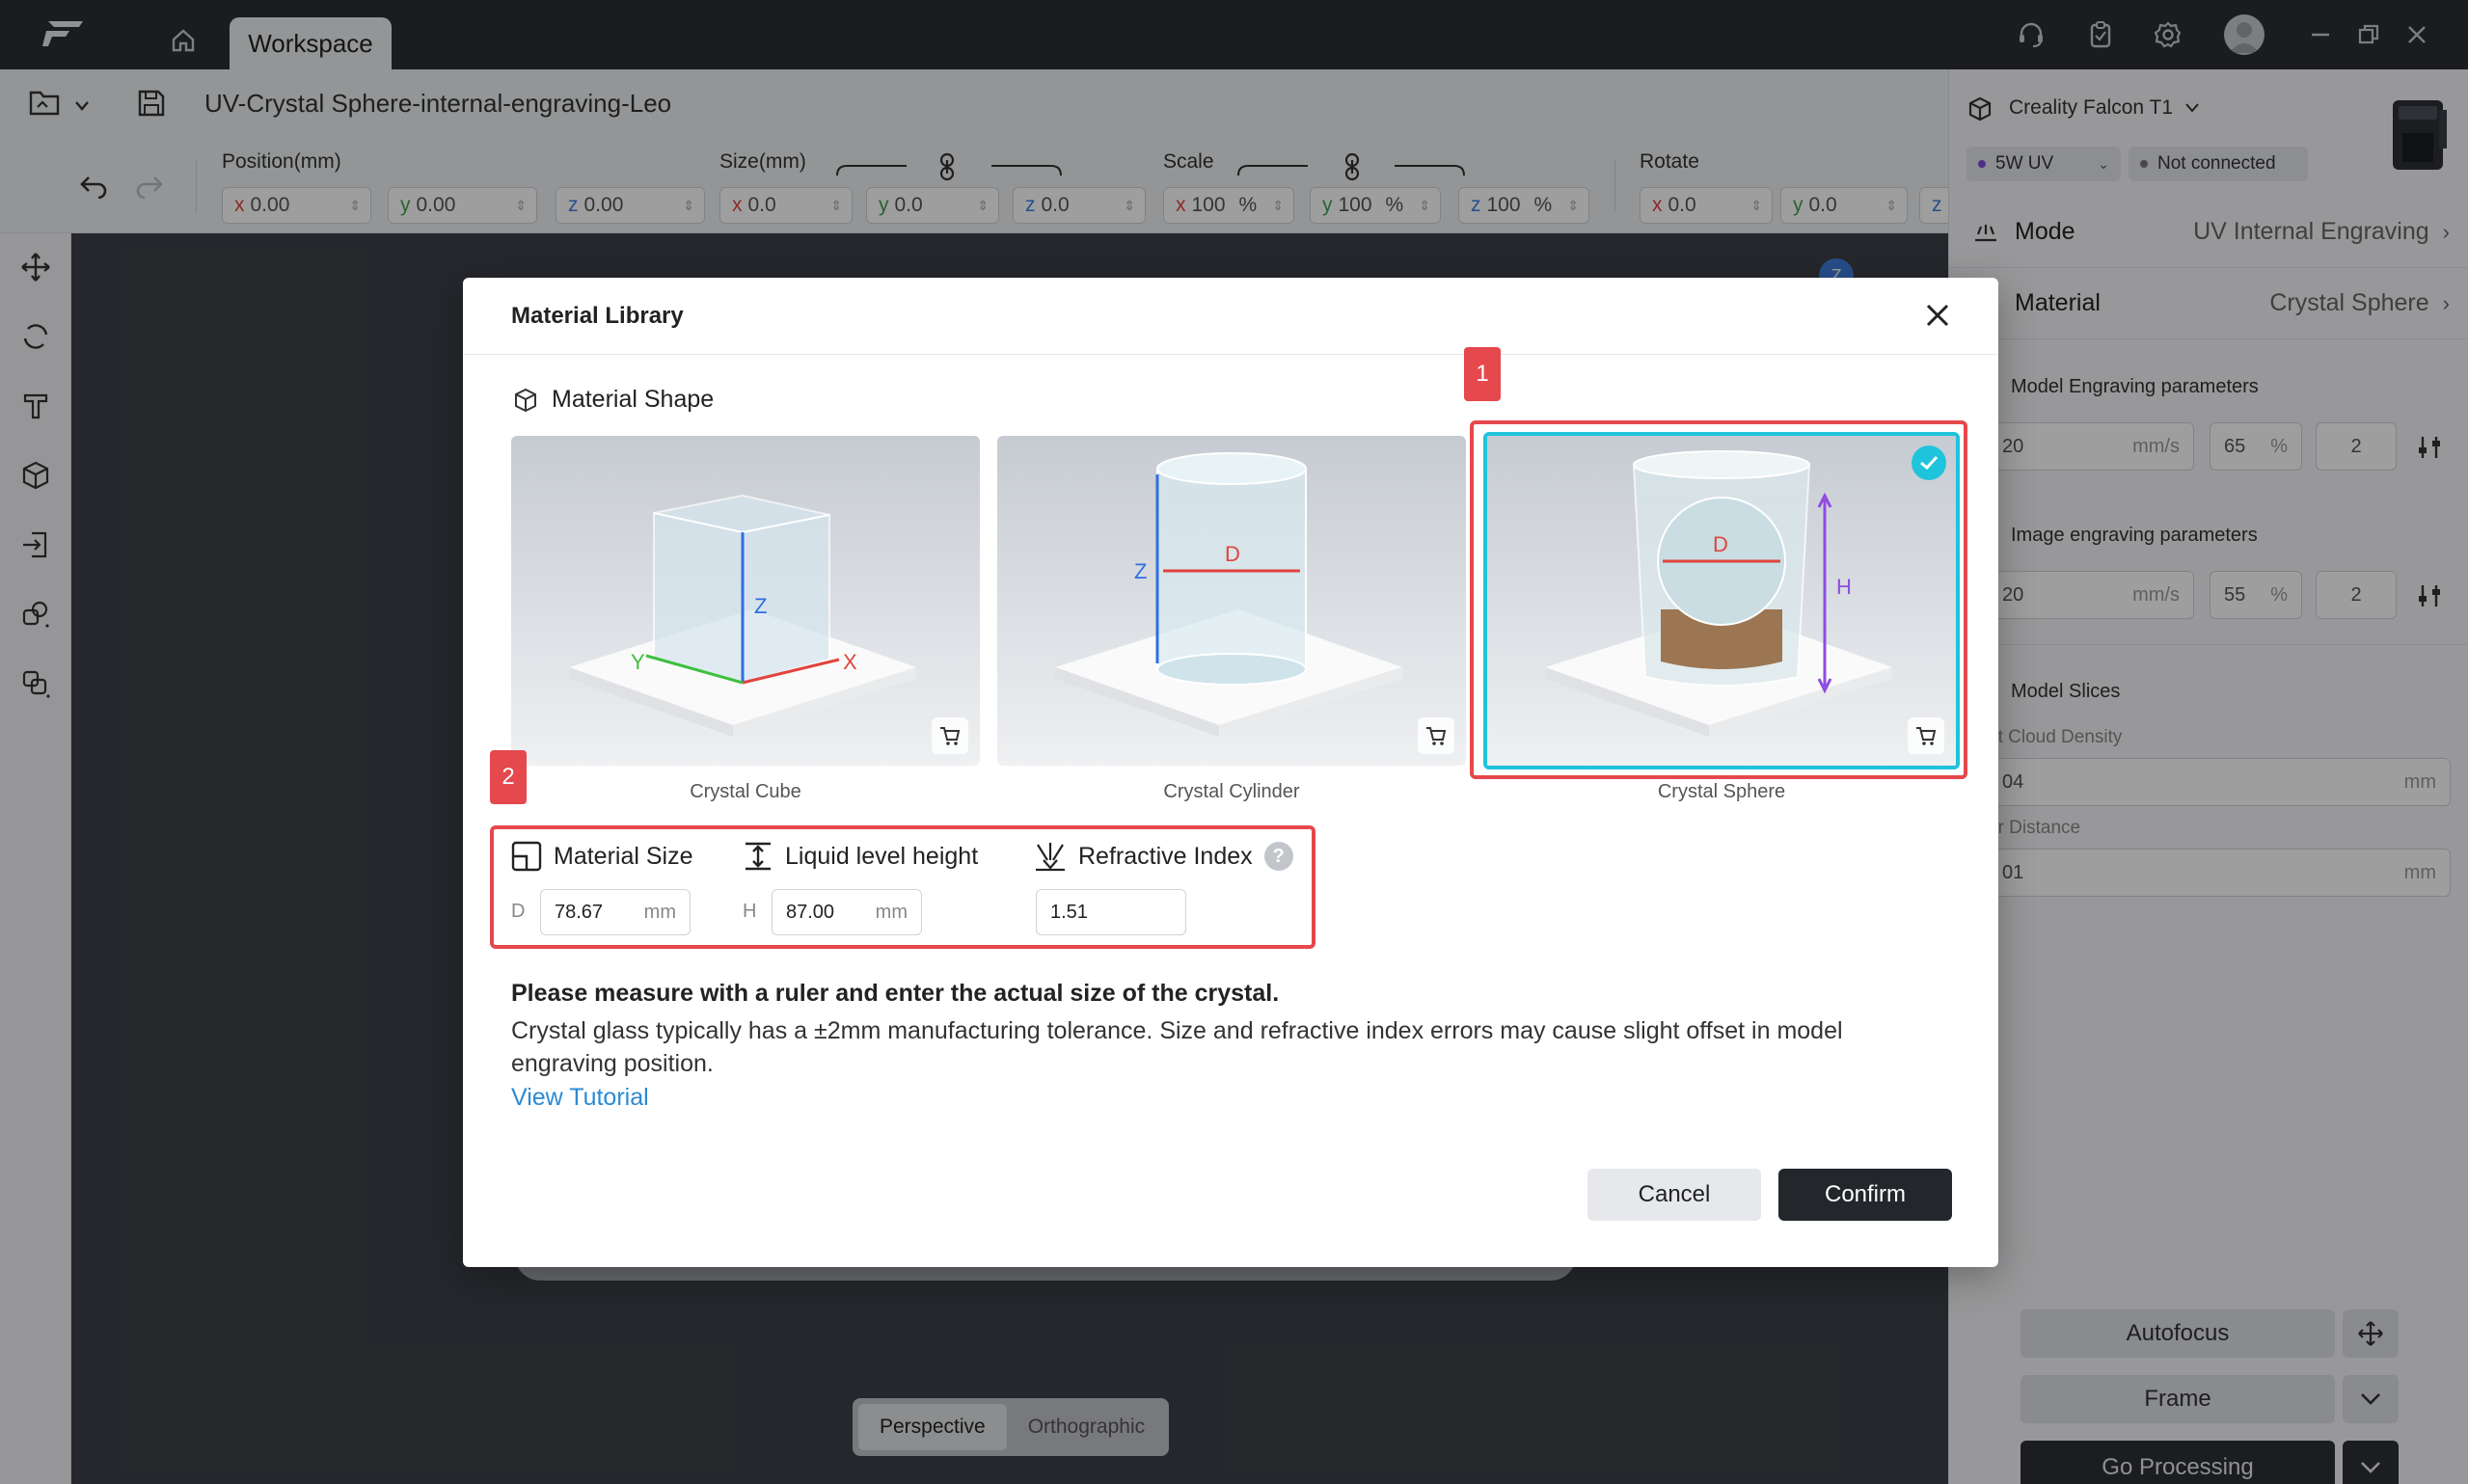 The image size is (2468, 1484). Describe the element at coordinates (1278, 856) in the screenshot. I see `help-icon: ?` at that location.